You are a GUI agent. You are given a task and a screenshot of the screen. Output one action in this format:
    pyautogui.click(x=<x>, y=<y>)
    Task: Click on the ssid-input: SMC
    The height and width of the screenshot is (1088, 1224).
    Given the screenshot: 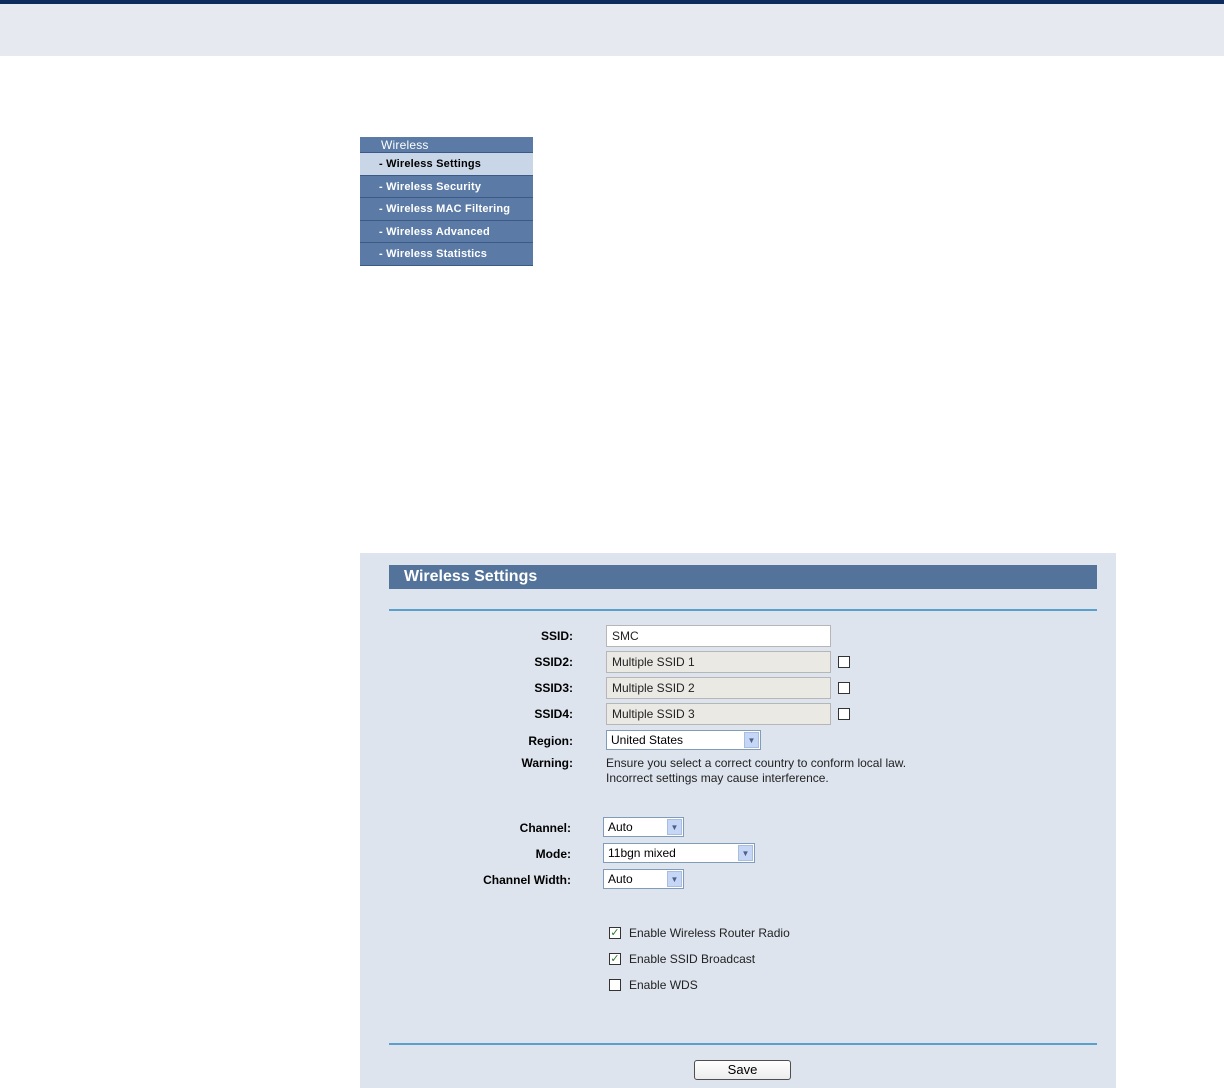 What is the action you would take?
    pyautogui.click(x=718, y=636)
    